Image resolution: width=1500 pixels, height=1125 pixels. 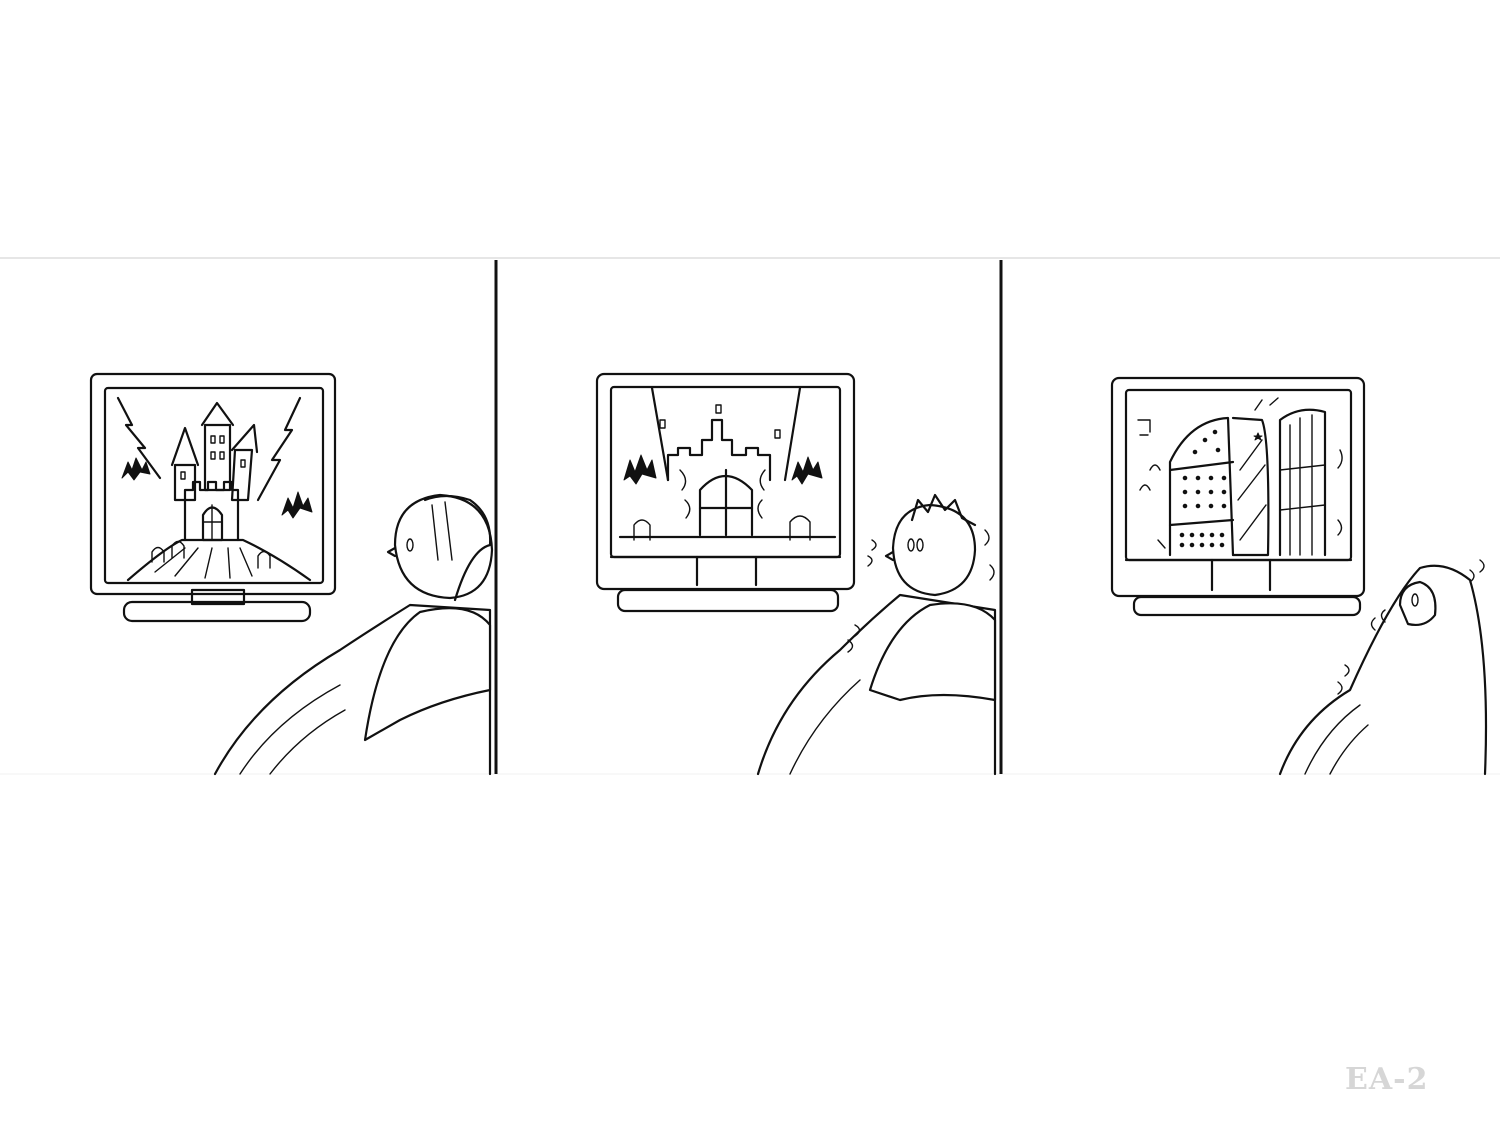 I want to click on tv-2-gate-scene, so click(x=727, y=463).